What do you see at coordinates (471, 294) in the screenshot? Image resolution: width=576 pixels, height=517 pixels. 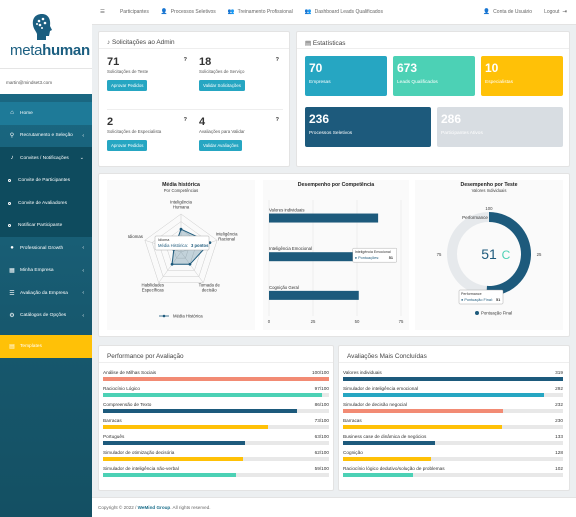 I see `gauge-tooltip-title: Performance` at bounding box center [471, 294].